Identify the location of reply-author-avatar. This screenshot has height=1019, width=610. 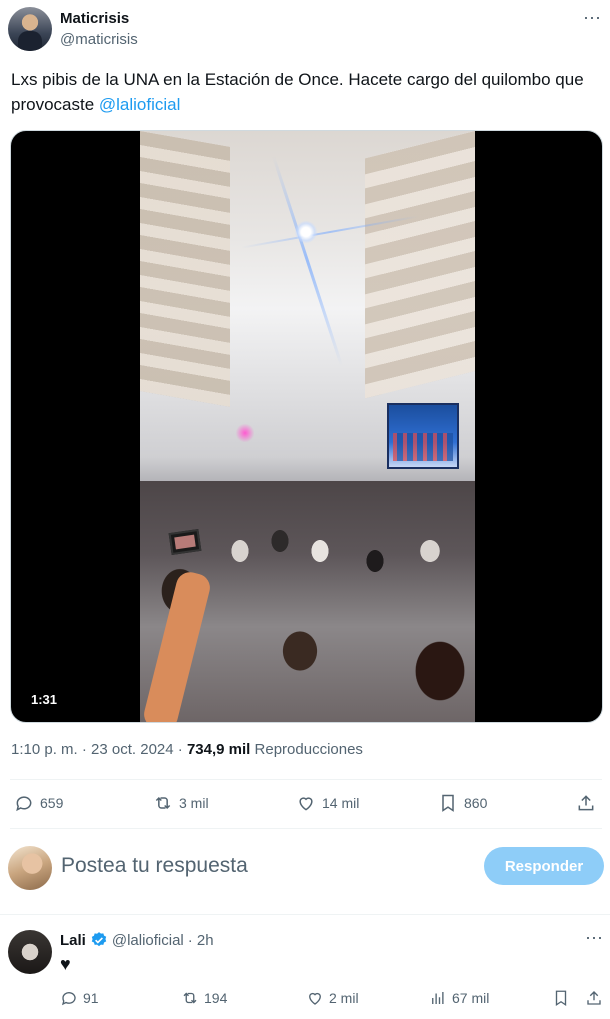
(30, 952).